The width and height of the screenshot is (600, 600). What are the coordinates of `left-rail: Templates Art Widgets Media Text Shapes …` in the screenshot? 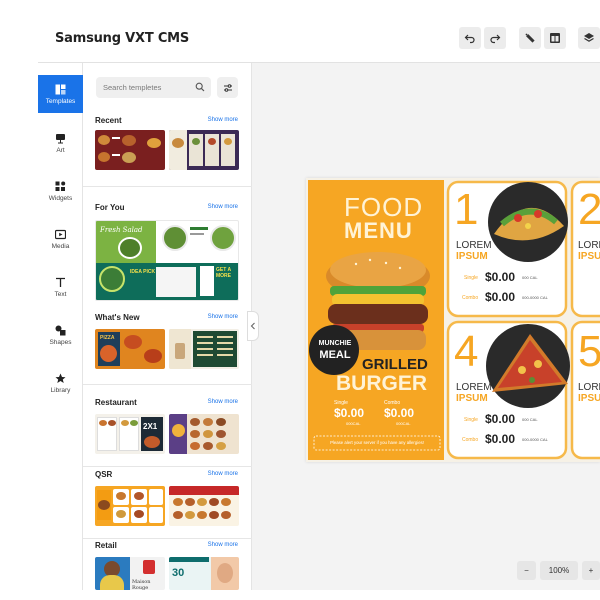 It's located at (60, 326).